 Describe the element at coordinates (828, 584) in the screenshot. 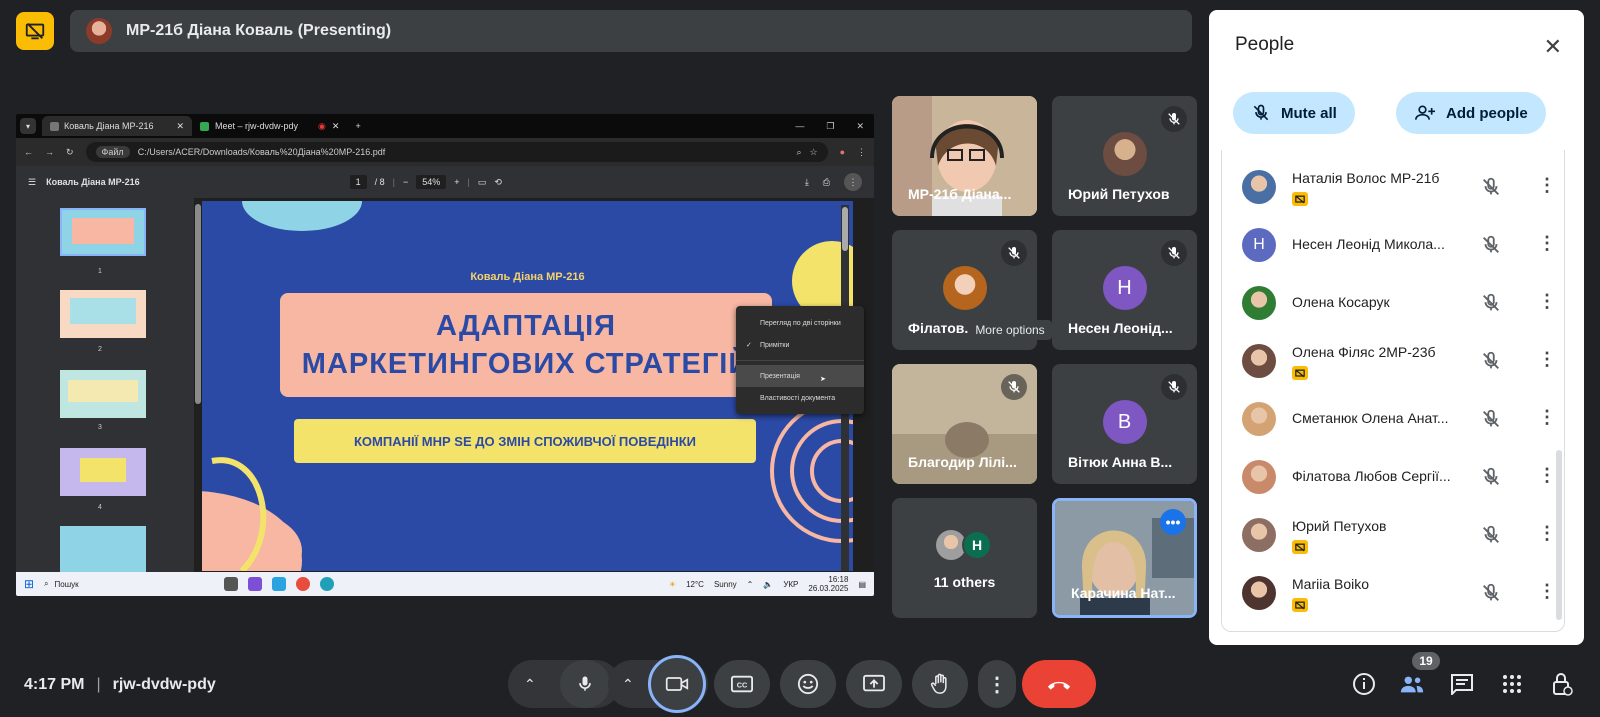

I see `taskbar-clock: 16:18 26.03.2025` at that location.